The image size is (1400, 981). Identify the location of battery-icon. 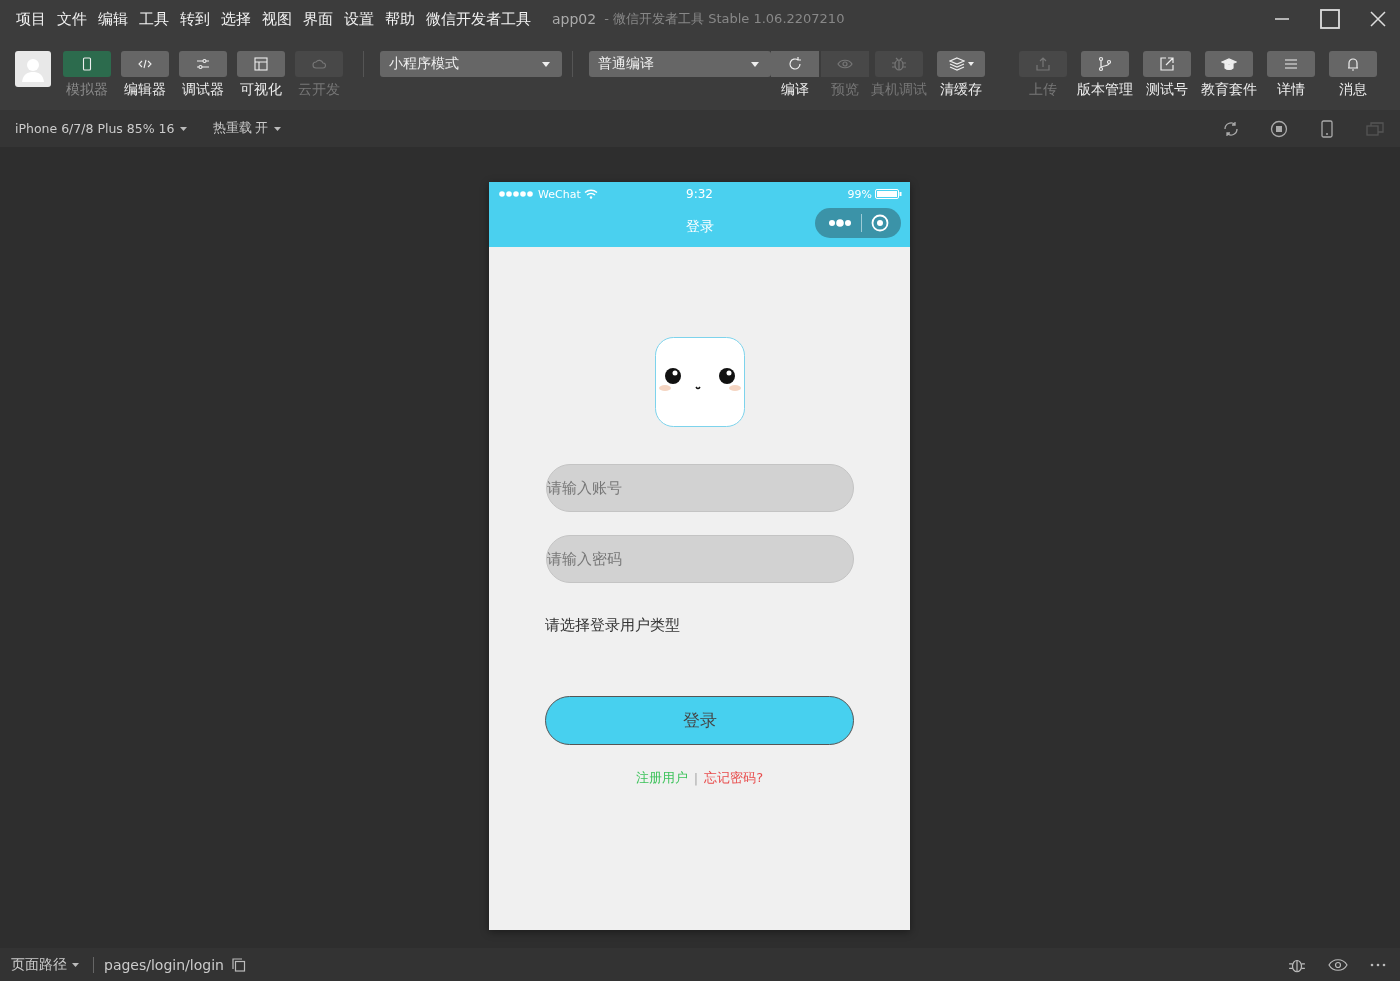
(888, 194).